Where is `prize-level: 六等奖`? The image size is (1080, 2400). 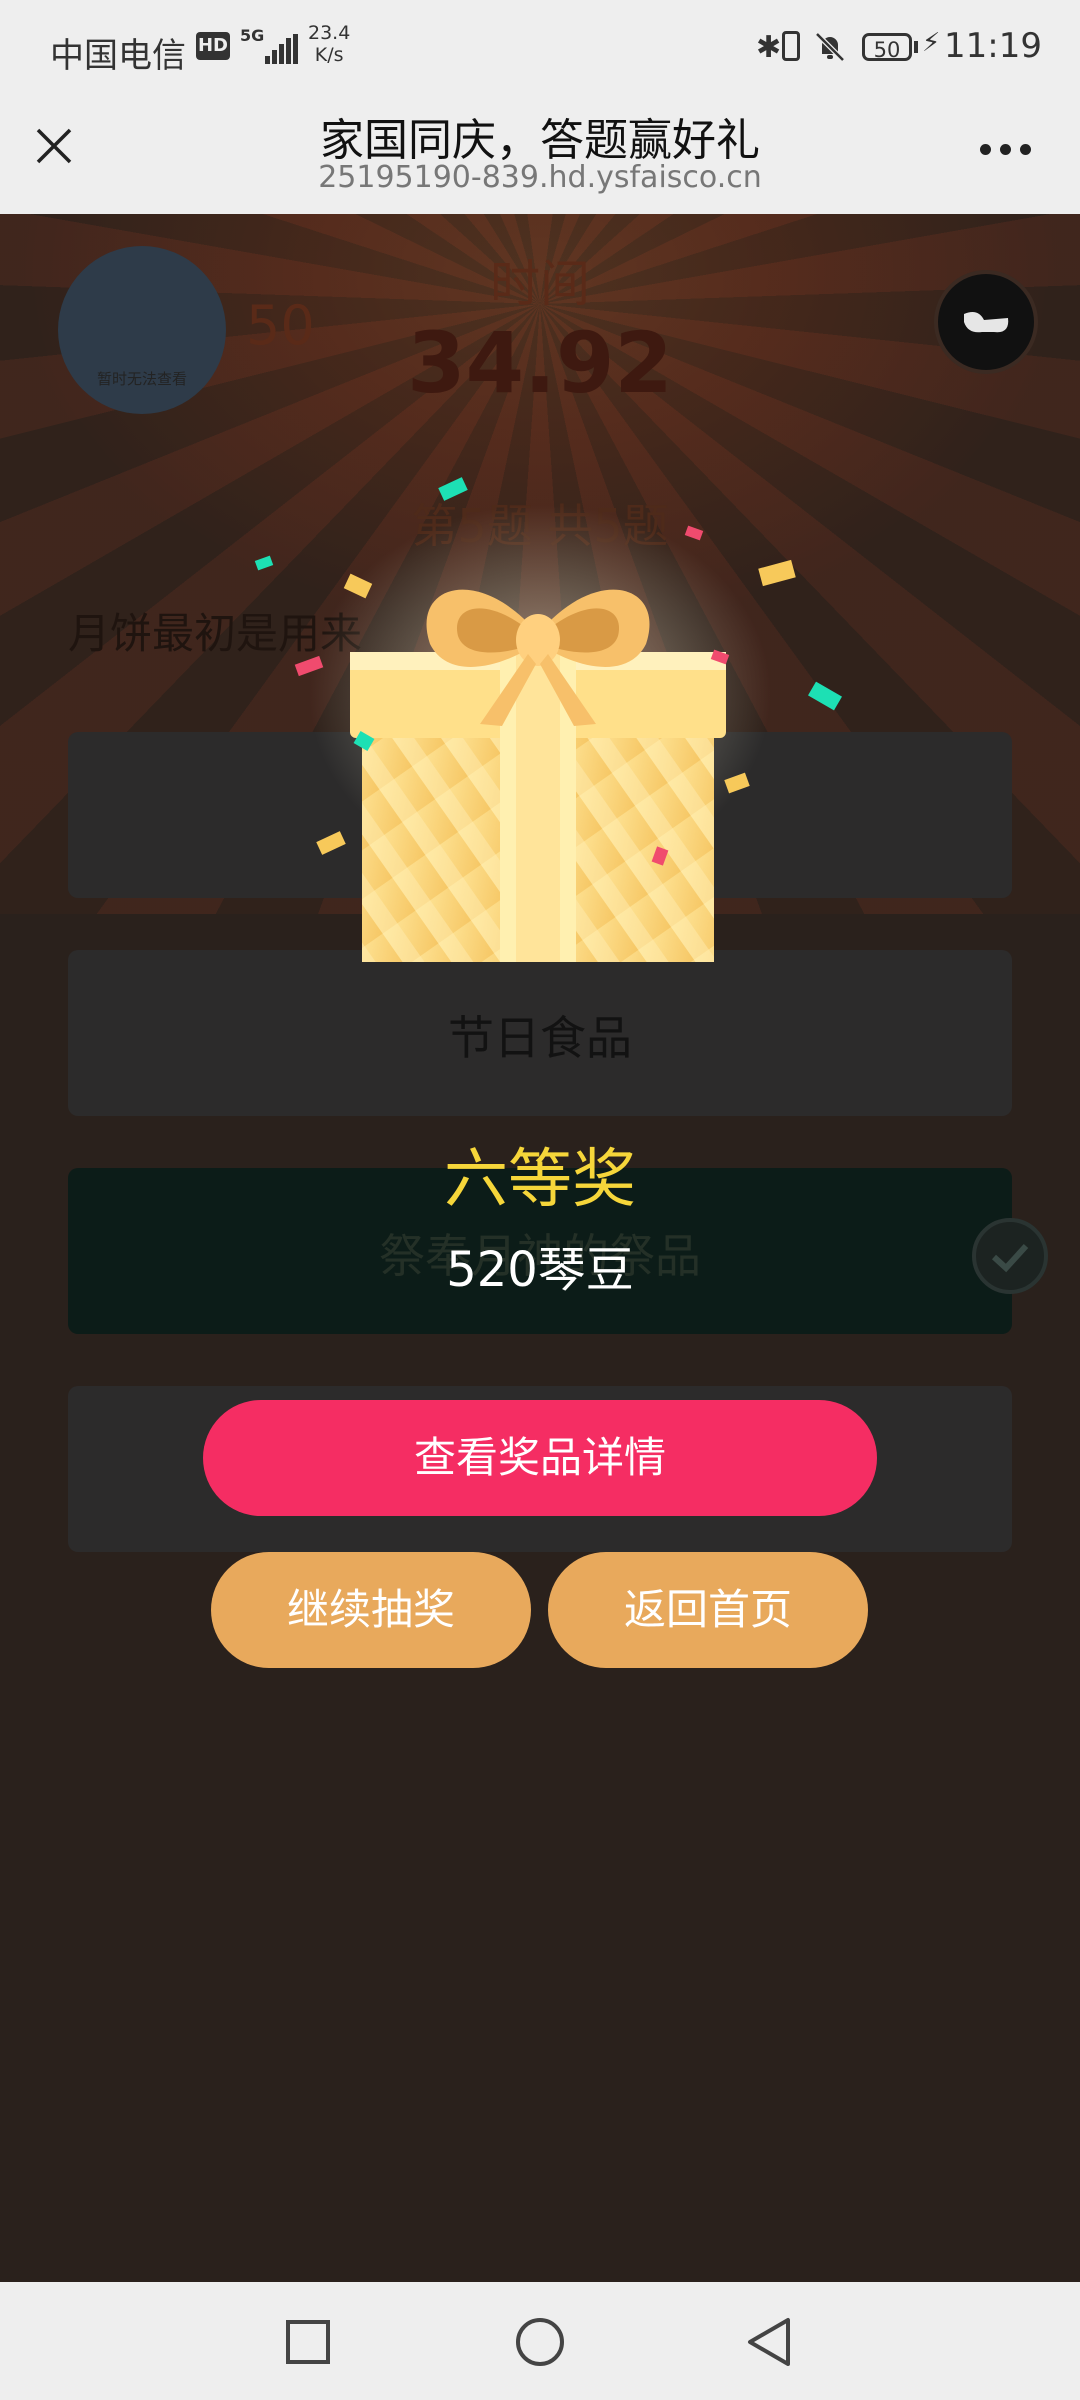
prize-level: 六等奖 is located at coordinates (540, 1180).